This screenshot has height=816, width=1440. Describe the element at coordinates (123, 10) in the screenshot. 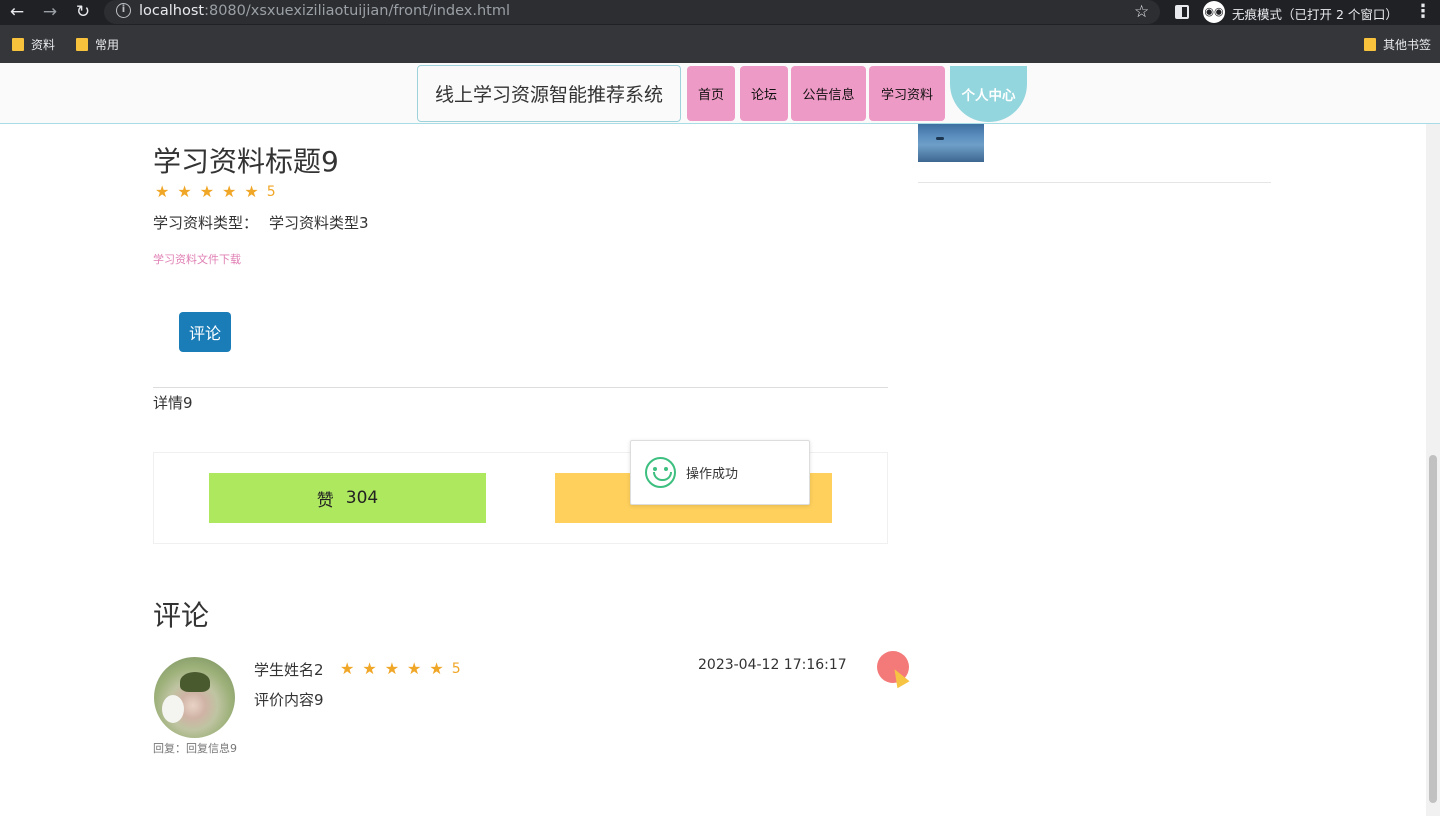

I see `info-icon: i` at that location.